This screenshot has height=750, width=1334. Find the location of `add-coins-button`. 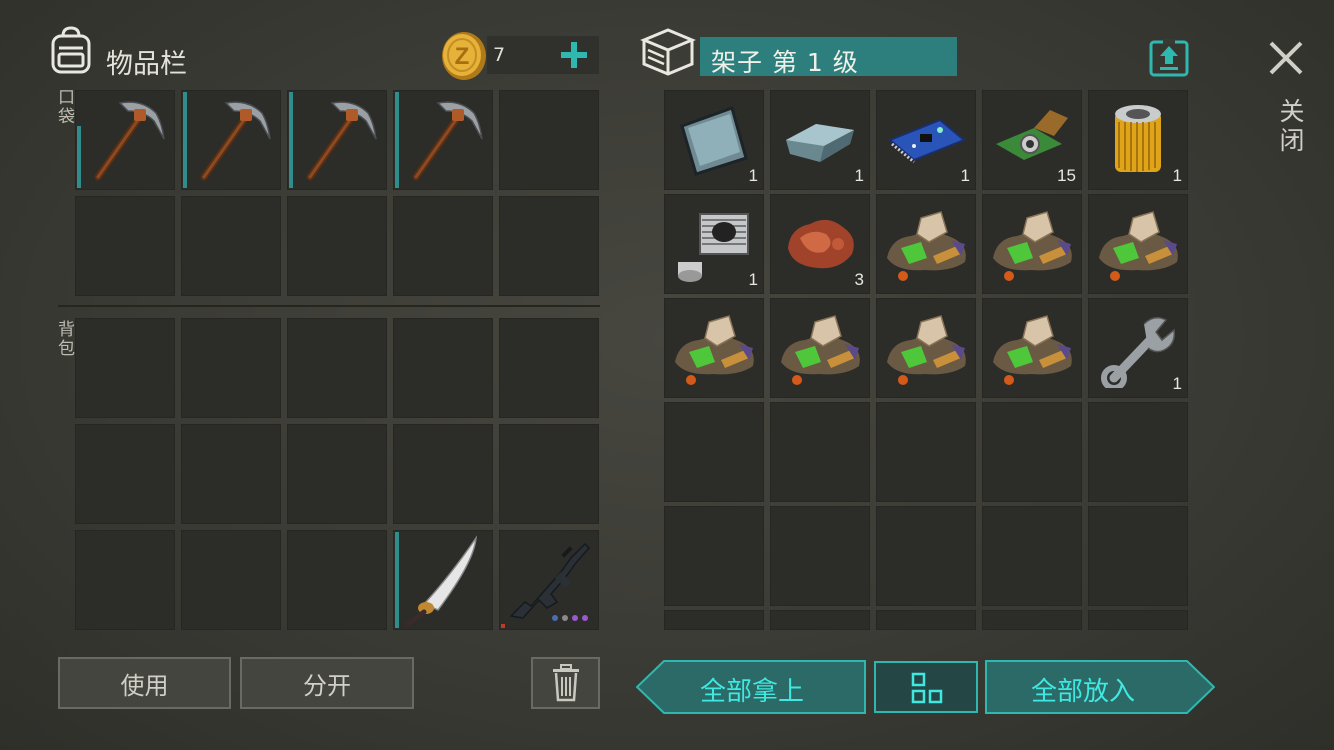

add-coins-button is located at coordinates (574, 55).